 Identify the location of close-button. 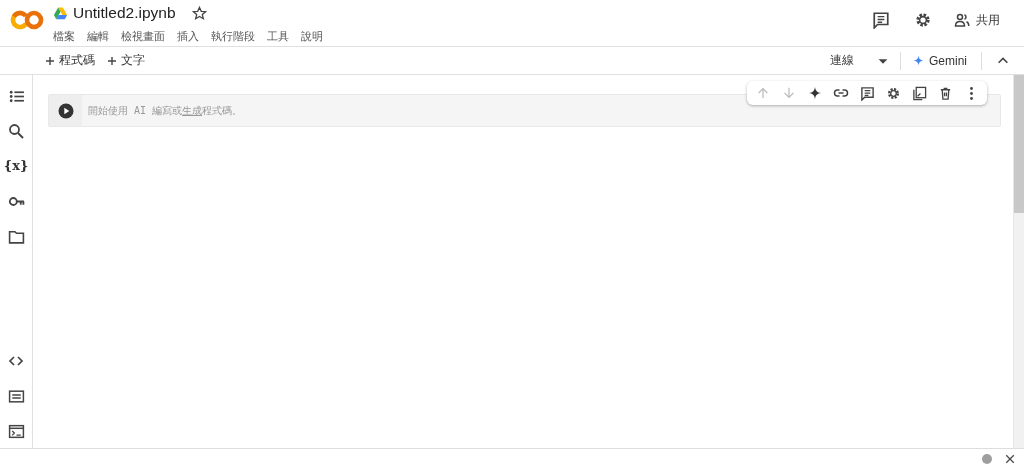
(1010, 458).